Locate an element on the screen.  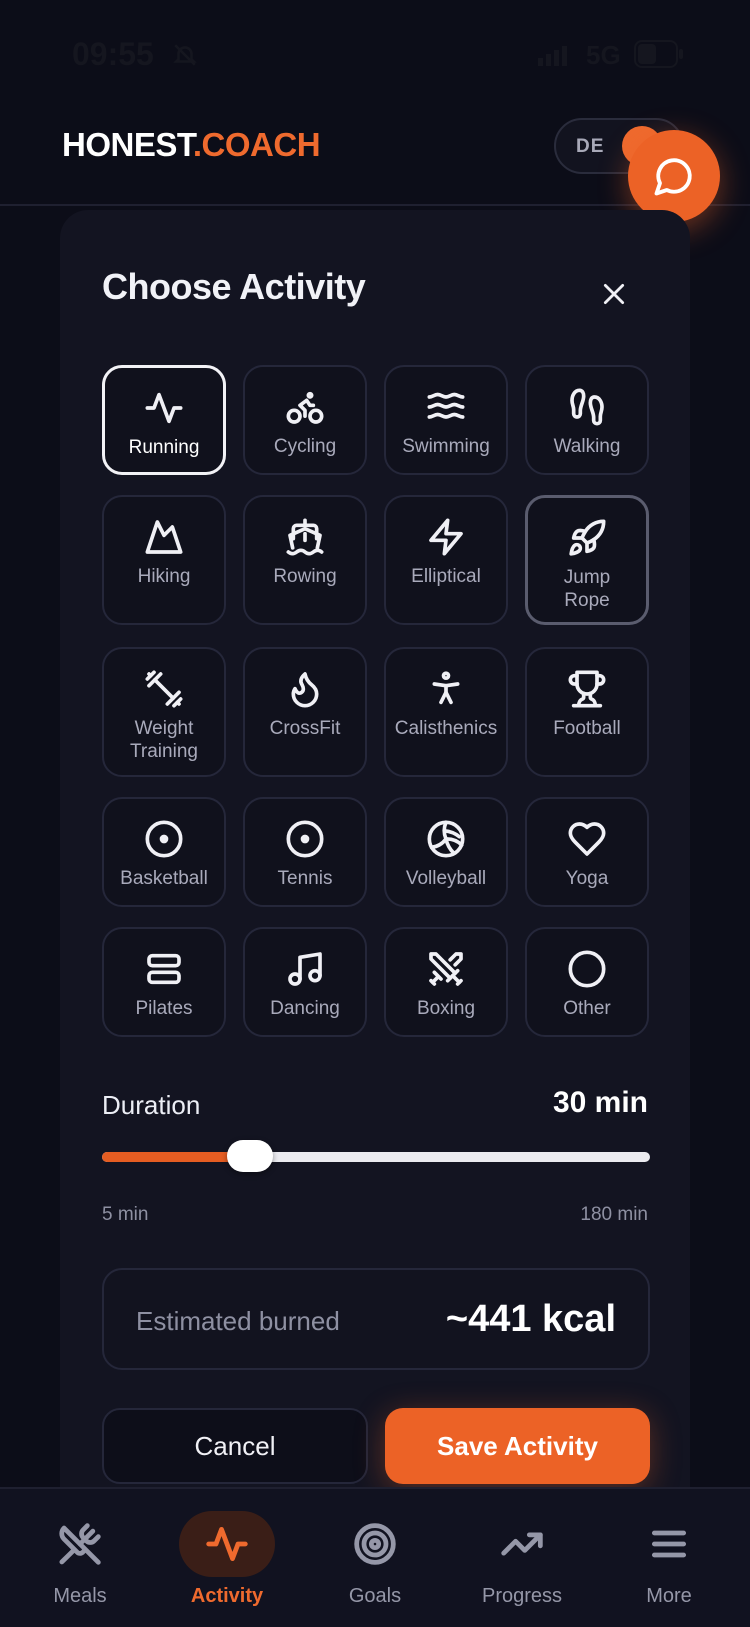
duration-slider is located at coordinates (376, 1156).